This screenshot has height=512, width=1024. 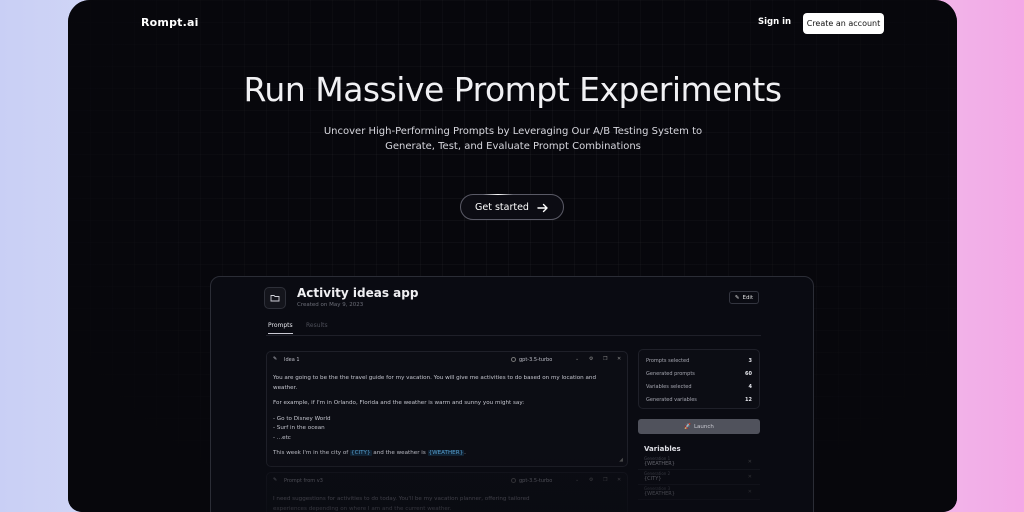 I want to click on resize-handle-icon: ◢, so click(x=621, y=460).